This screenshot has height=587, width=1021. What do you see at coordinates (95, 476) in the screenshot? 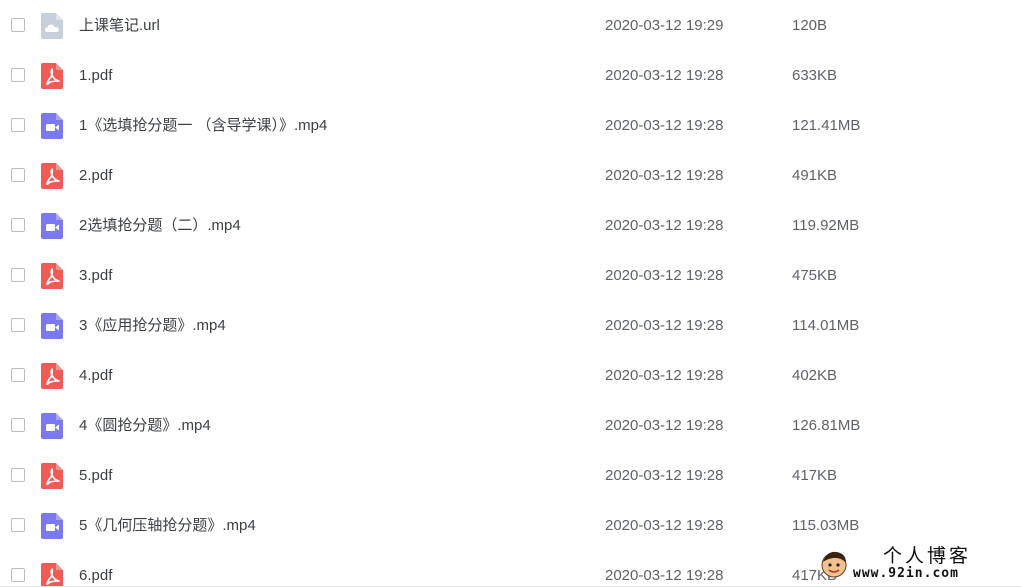
I see `file-name: 5.pdf` at bounding box center [95, 476].